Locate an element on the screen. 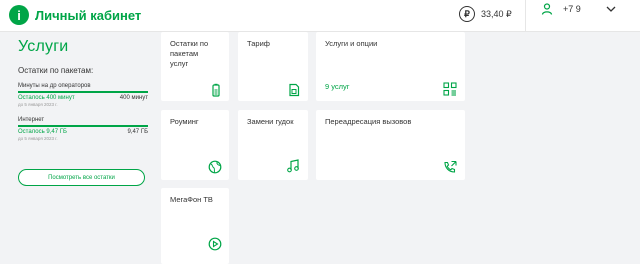  user-icon is located at coordinates (547, 9).